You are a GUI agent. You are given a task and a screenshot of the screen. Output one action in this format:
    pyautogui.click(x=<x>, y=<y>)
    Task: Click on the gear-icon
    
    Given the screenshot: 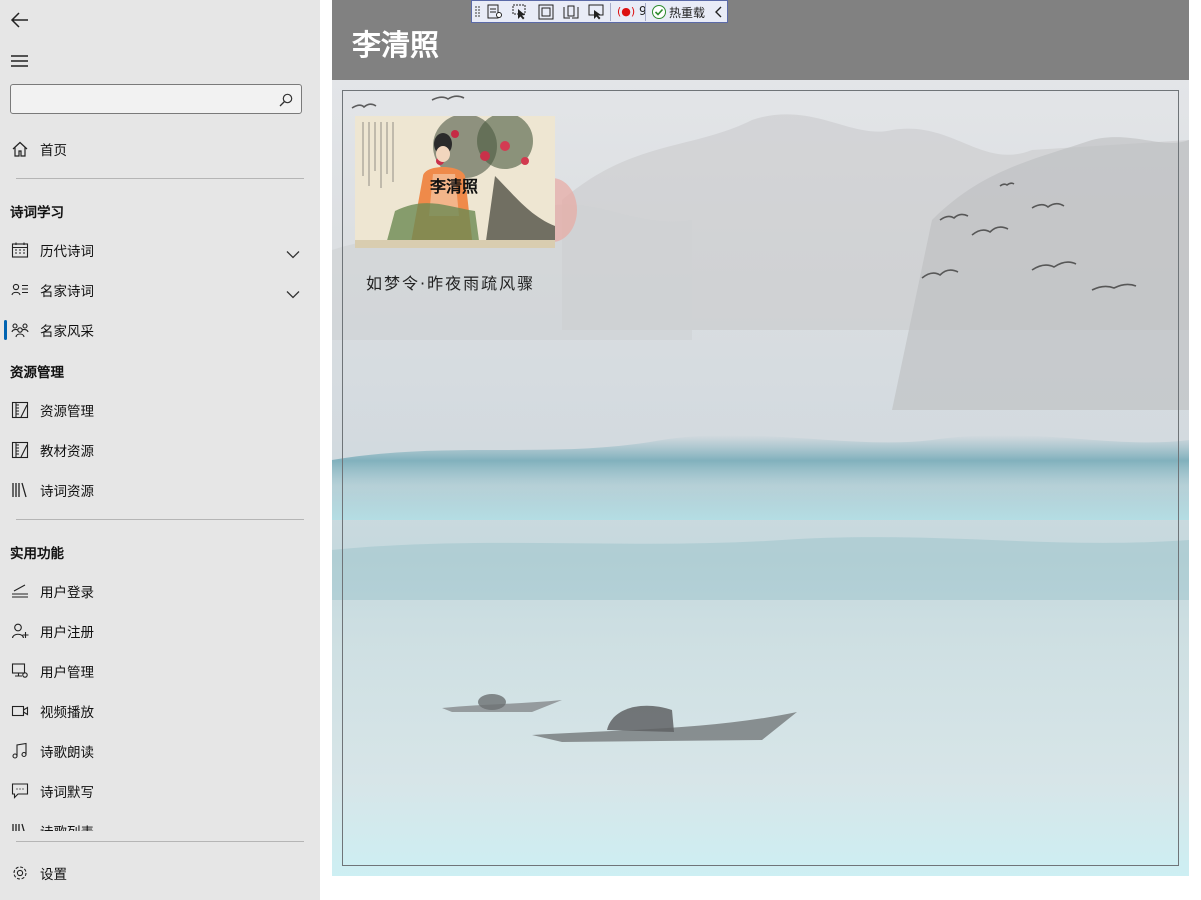 What is the action you would take?
    pyautogui.click(x=20, y=873)
    